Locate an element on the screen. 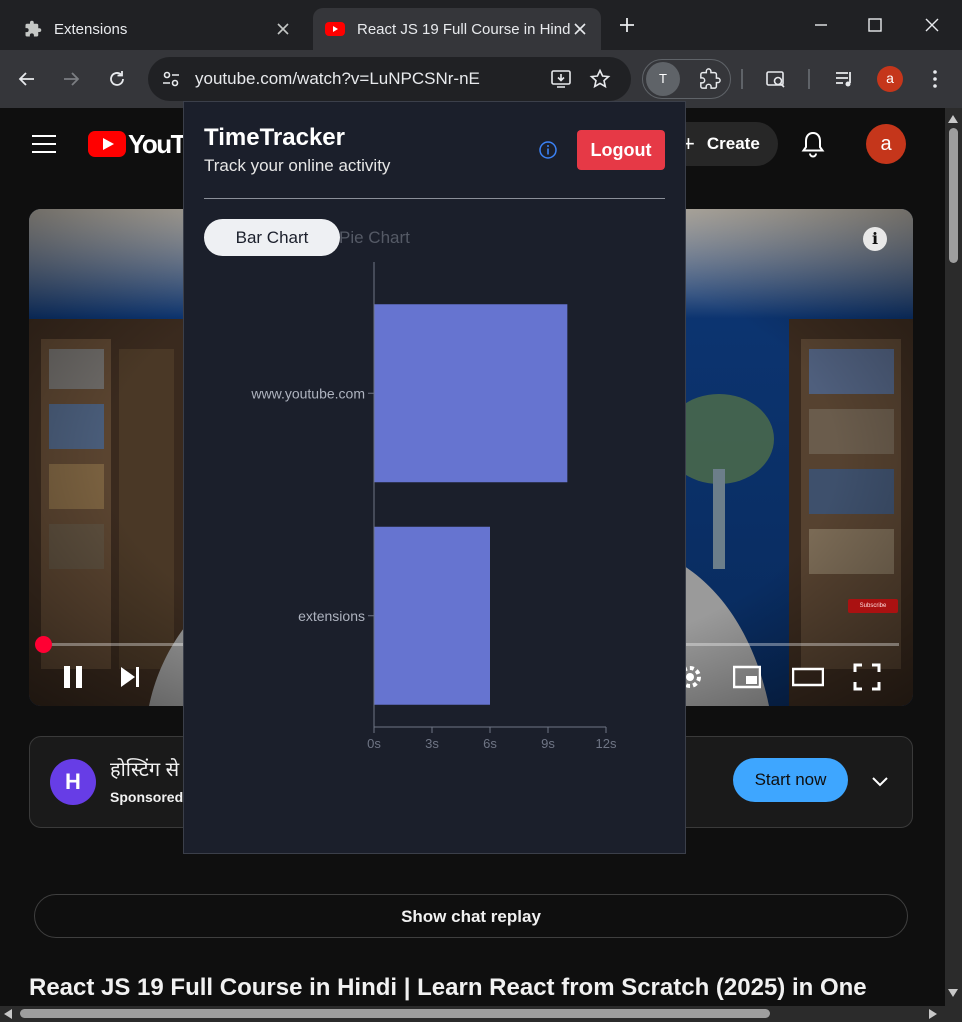 Image resolution: width=962 pixels, height=1022 pixels. bar-www-youtube-com is located at coordinates (471, 393).